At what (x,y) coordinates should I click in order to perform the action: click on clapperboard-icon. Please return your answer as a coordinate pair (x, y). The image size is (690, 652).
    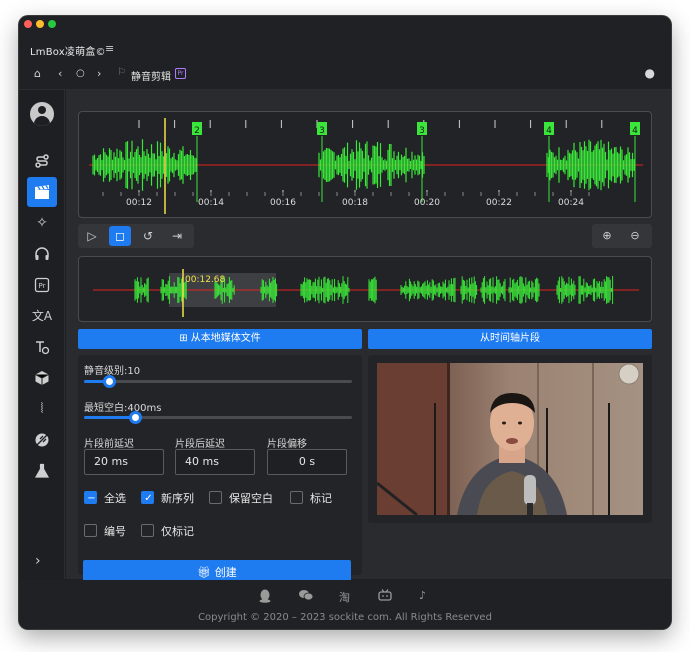
    Looking at the image, I should click on (42, 192).